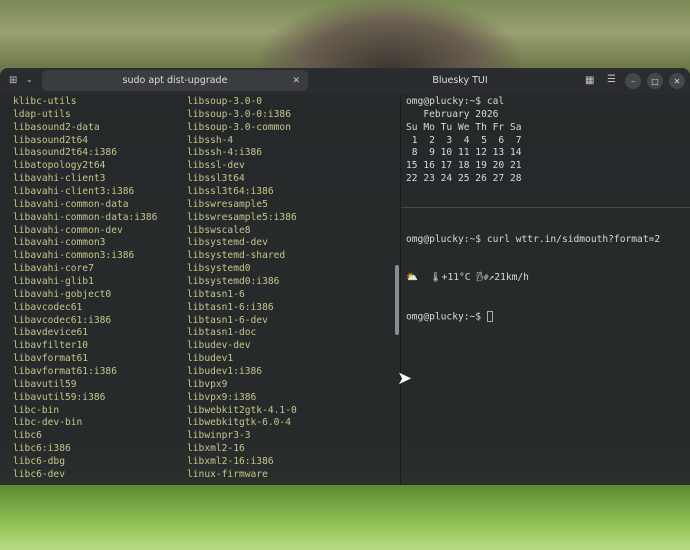 The height and width of the screenshot is (550, 690). I want to click on package-item: libwebkitgtk-6.0-4, so click(239, 423).